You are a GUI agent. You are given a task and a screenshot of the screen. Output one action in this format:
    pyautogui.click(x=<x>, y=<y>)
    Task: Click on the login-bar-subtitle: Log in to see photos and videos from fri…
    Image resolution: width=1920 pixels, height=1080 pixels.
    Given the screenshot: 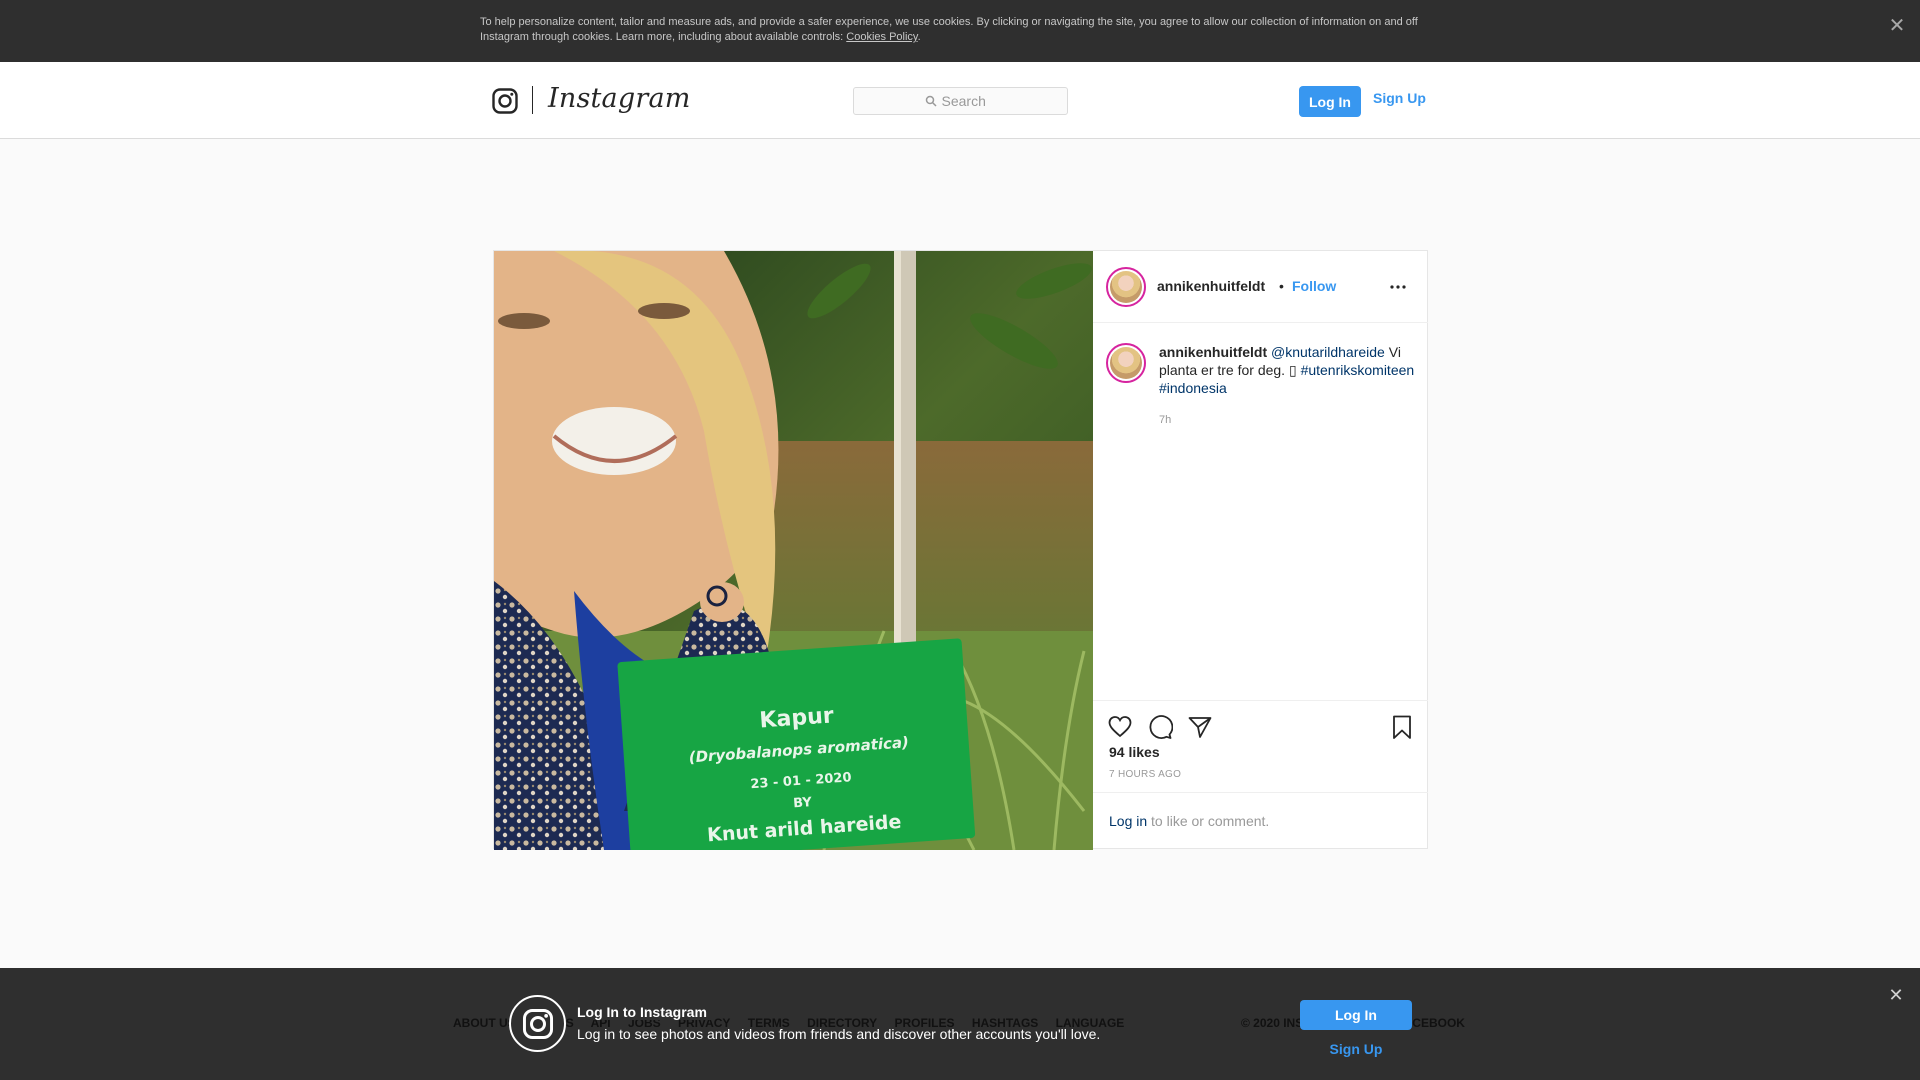 What is the action you would take?
    pyautogui.click(x=839, y=1034)
    